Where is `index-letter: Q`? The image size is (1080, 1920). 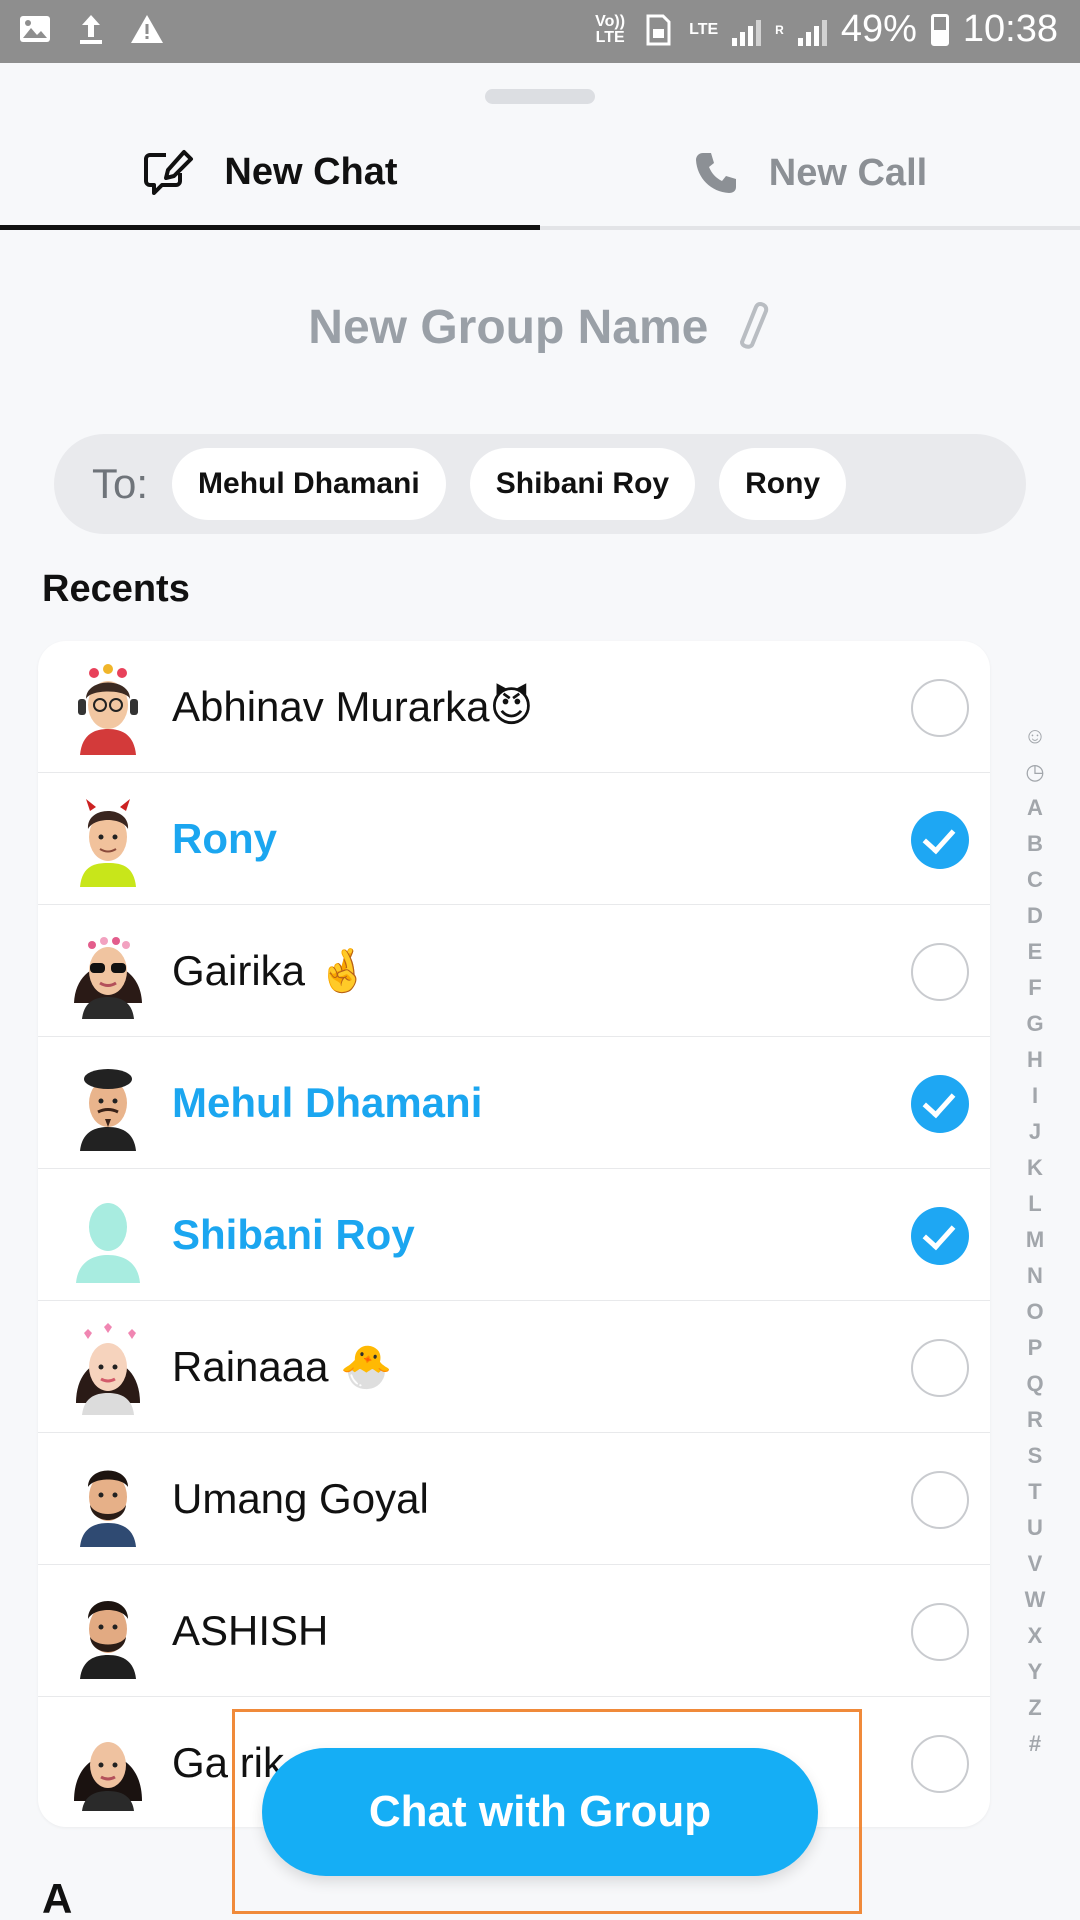 index-letter: Q is located at coordinates (1034, 1384).